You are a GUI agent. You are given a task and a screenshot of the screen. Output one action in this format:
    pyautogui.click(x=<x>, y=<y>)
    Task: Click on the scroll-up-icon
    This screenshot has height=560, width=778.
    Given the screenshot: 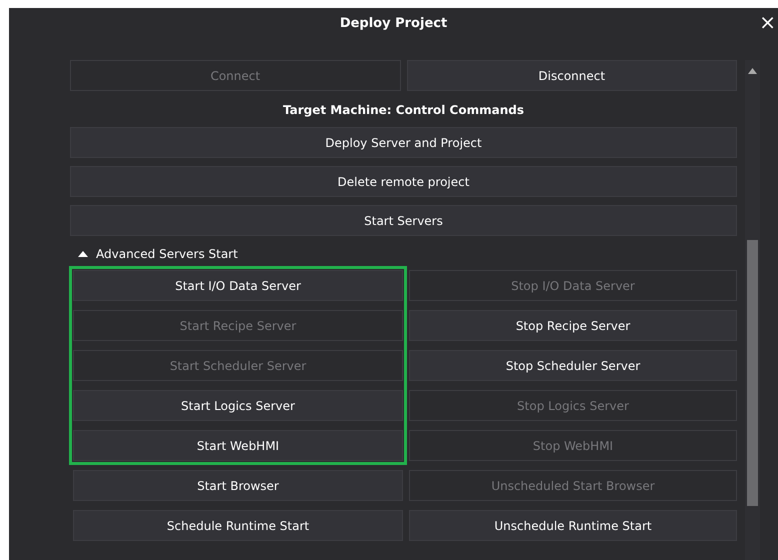 What is the action you would take?
    pyautogui.click(x=752, y=71)
    